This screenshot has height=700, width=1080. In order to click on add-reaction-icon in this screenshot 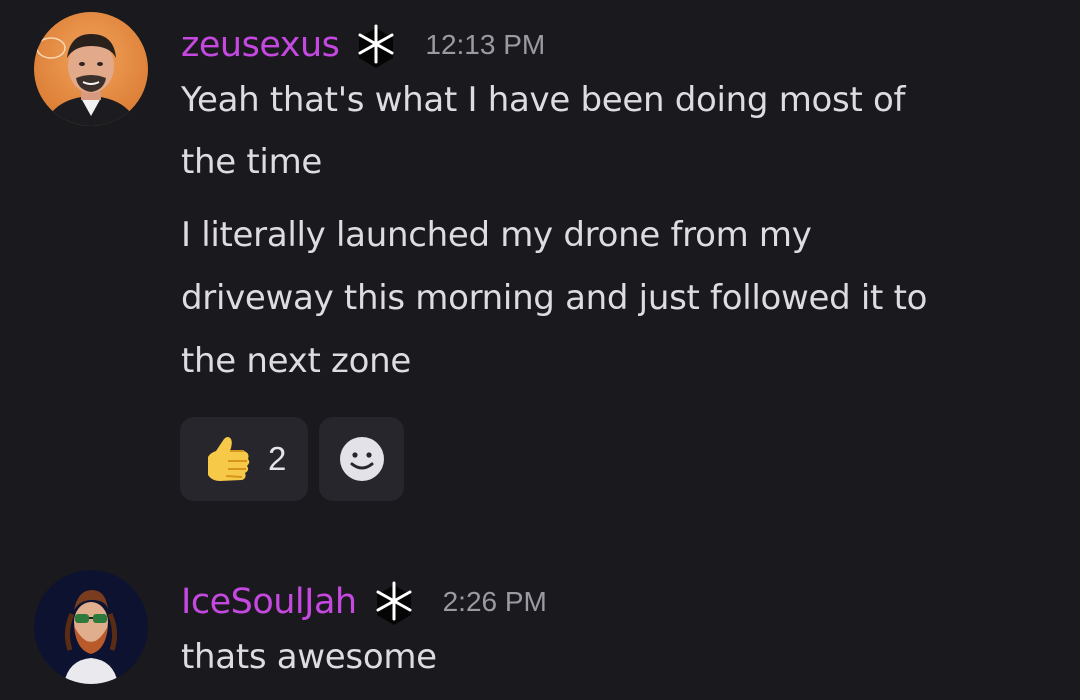, I will do `click(362, 459)`.